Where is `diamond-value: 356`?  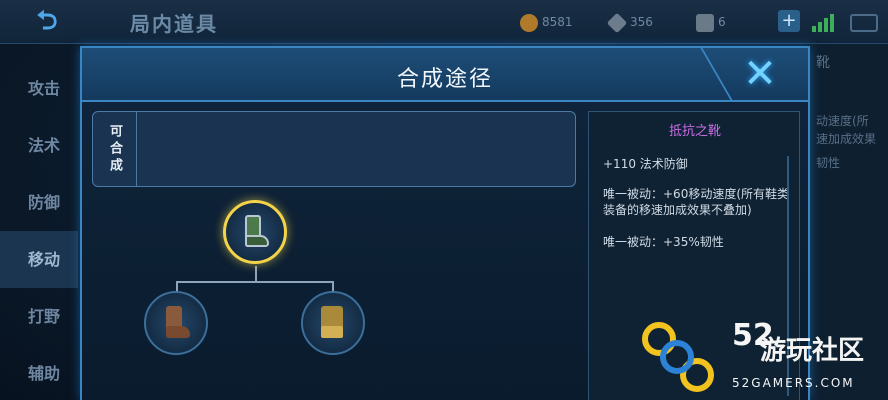
diamond-value: 356 is located at coordinates (641, 22).